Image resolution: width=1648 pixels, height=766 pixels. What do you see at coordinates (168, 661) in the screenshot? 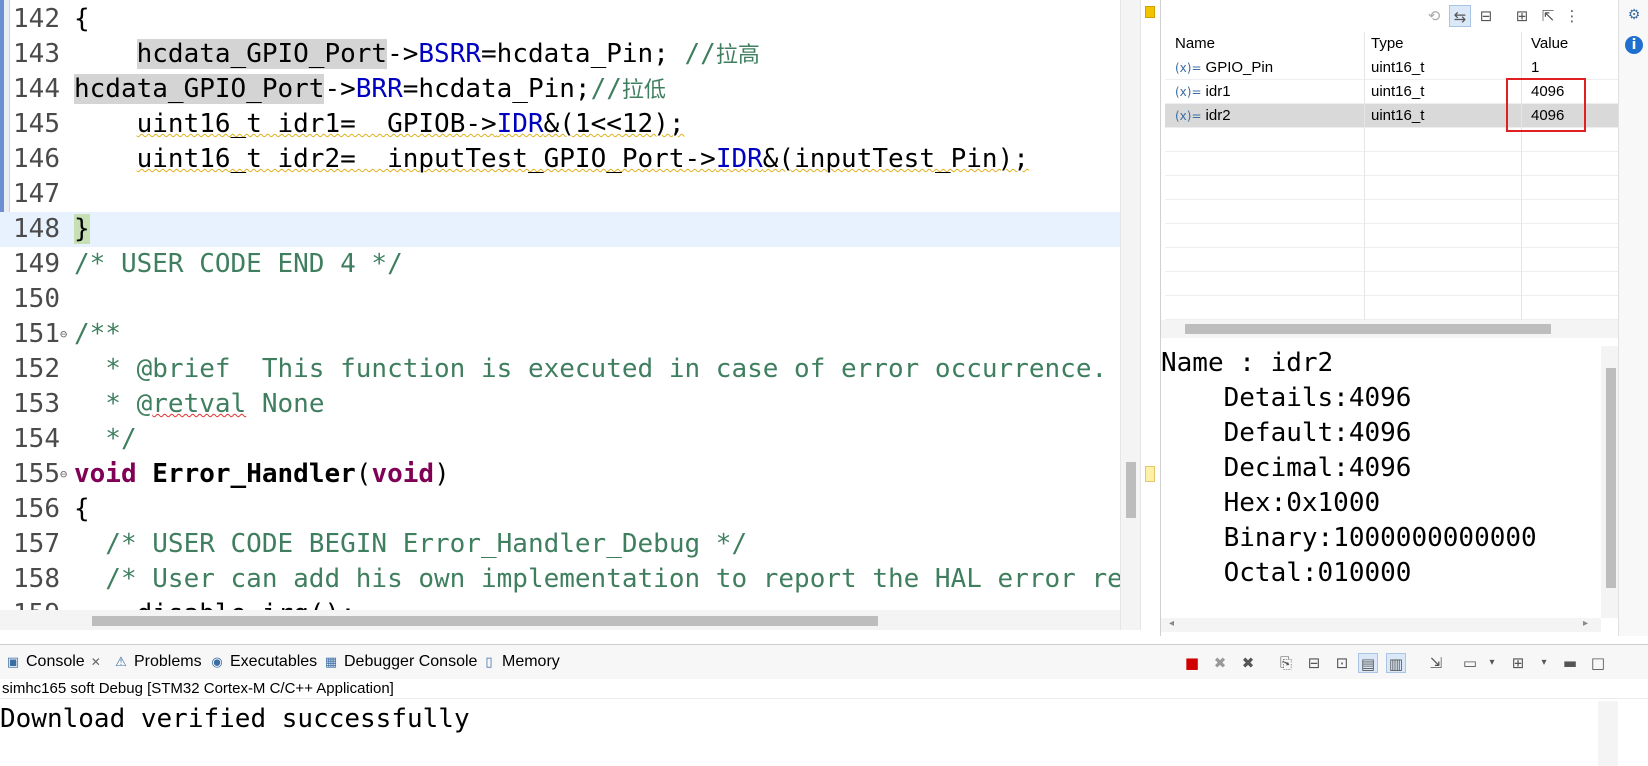
I see `tab-label: Problems` at bounding box center [168, 661].